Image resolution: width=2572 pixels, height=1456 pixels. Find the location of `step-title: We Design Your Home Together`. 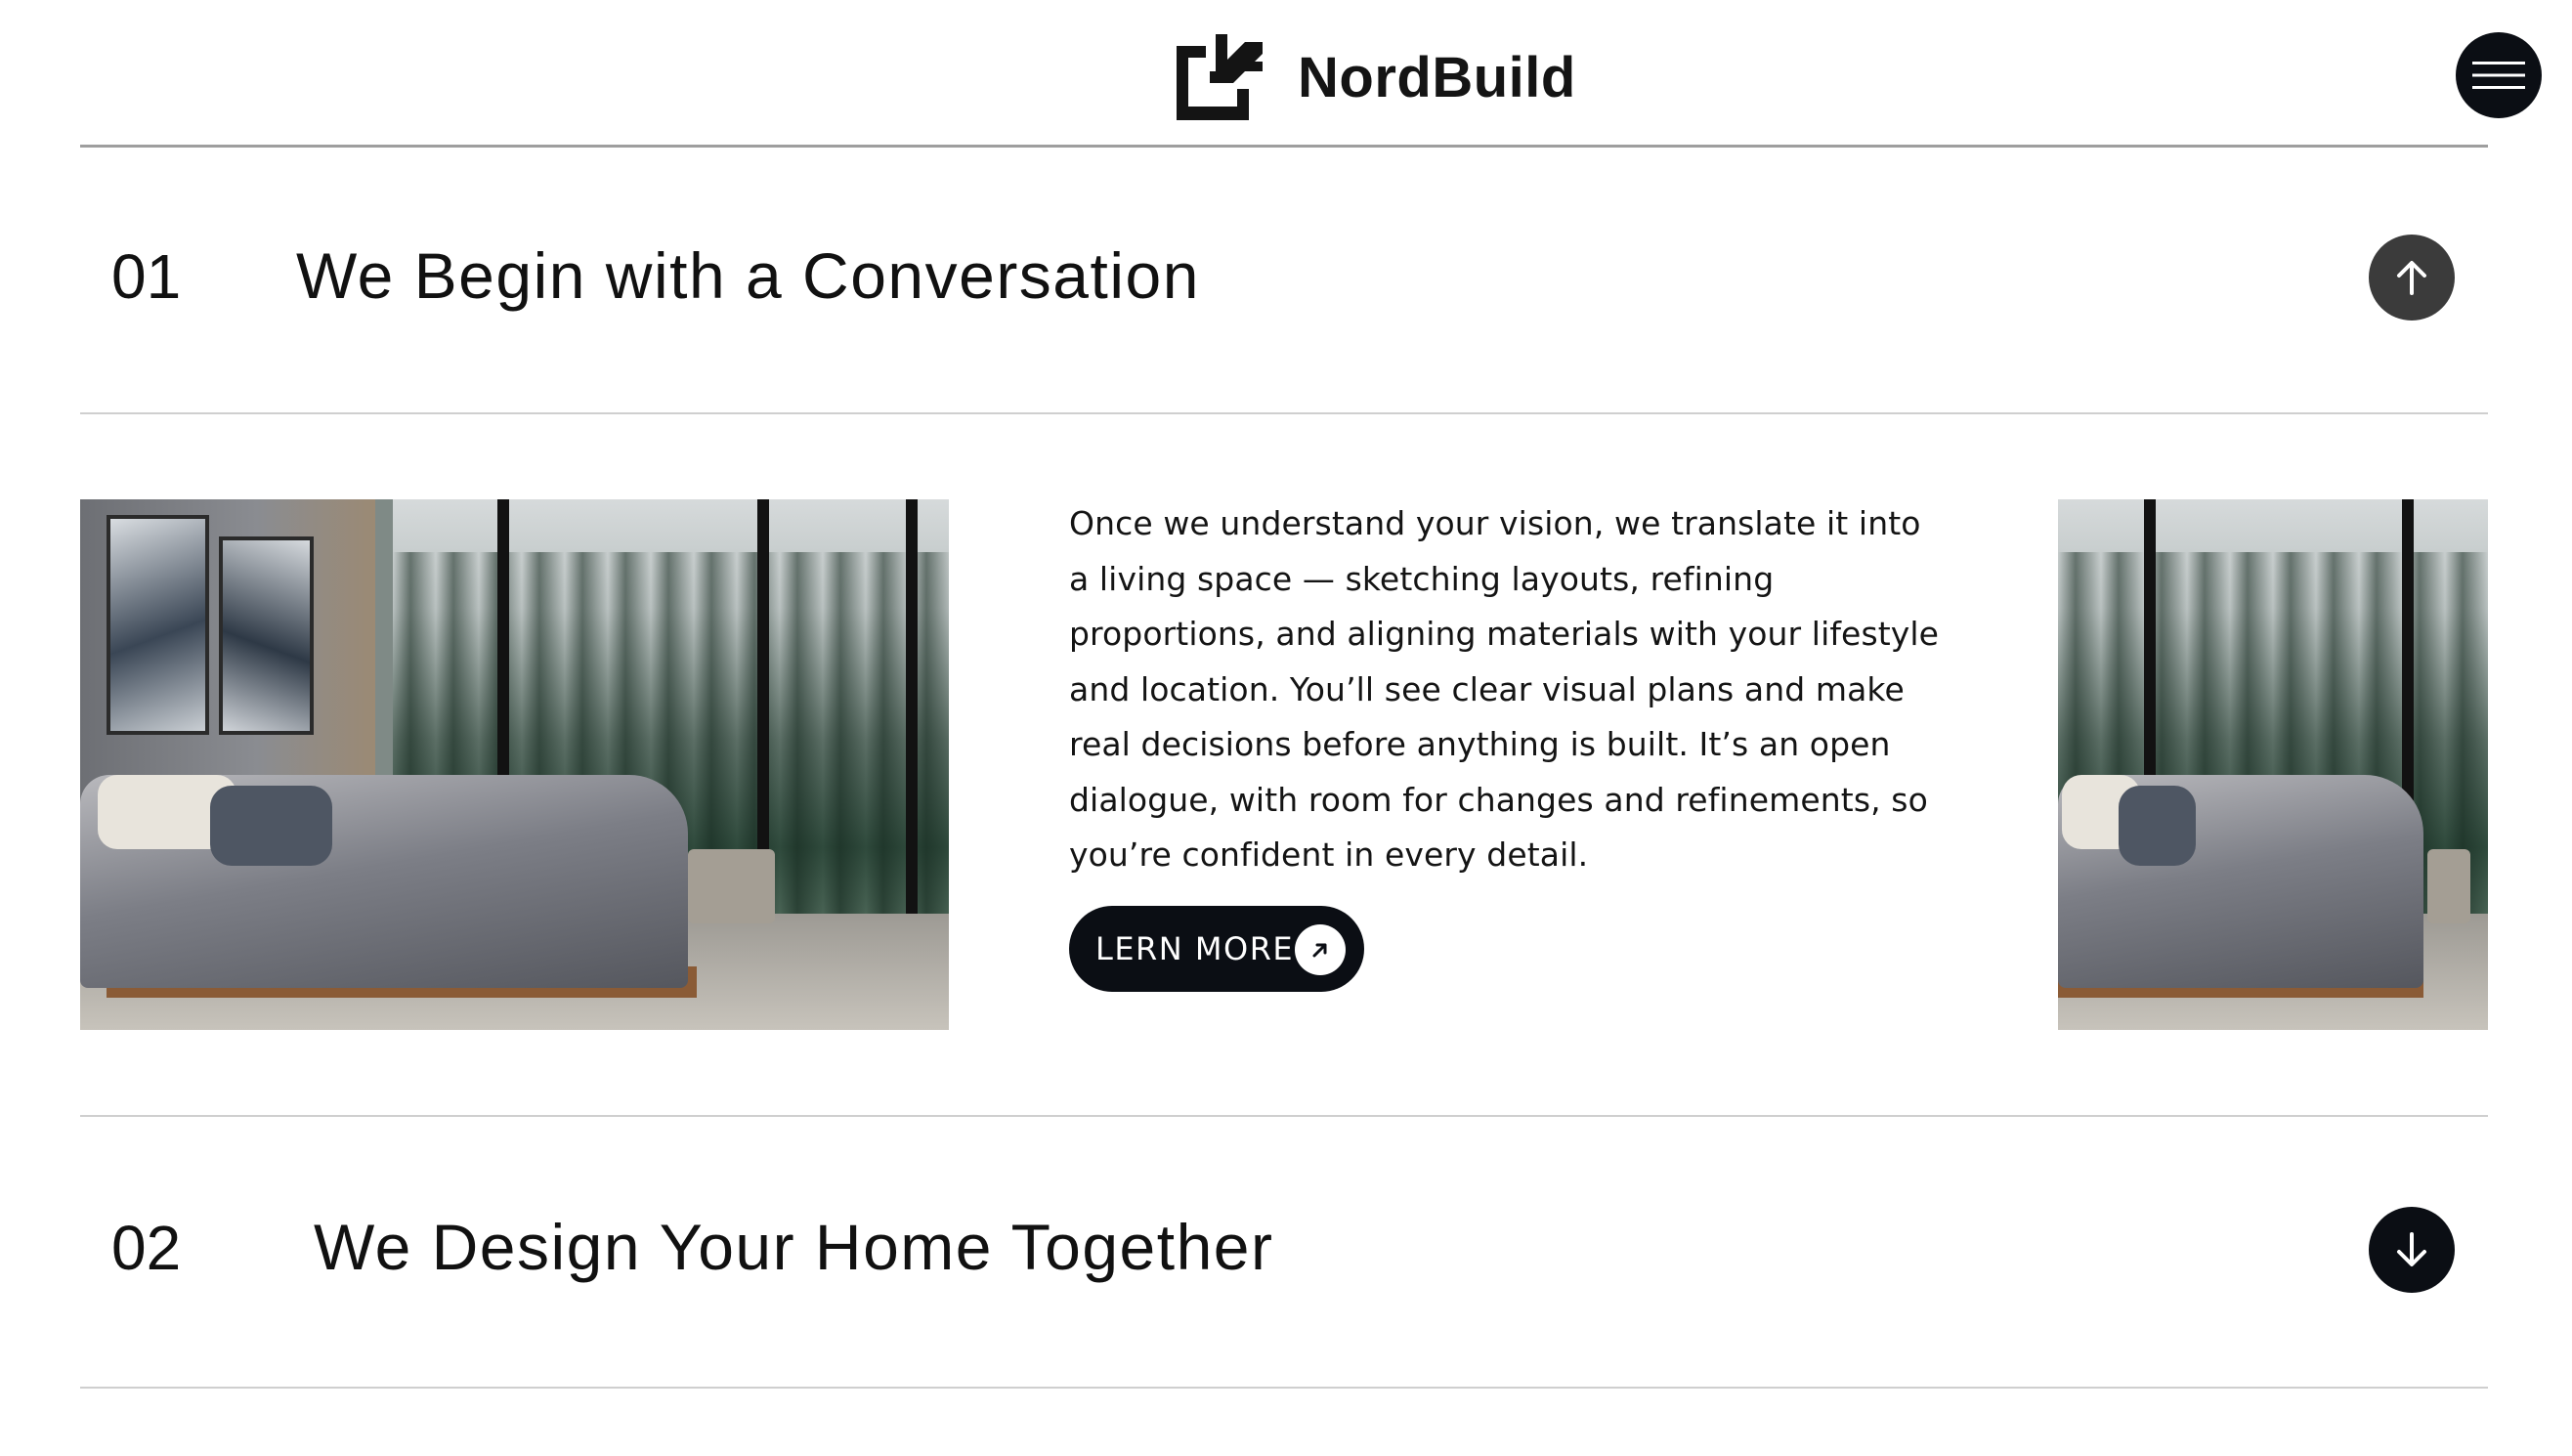

step-title: We Design Your Home Together is located at coordinates (794, 1247).